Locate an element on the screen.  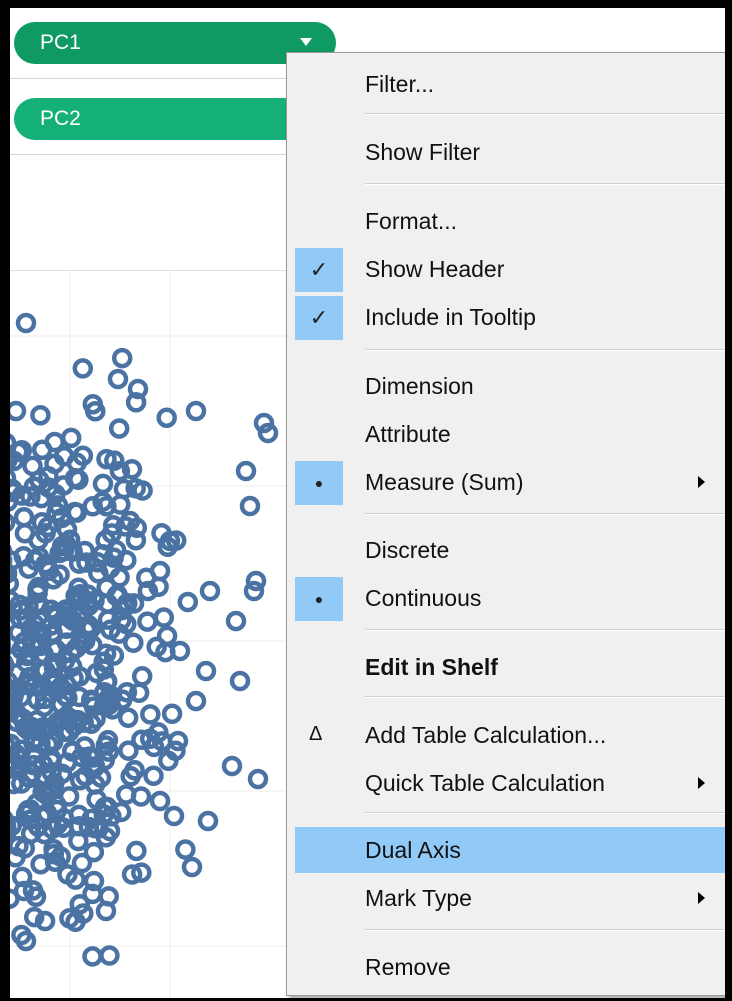
menu-item-include-in-tooltip: ✓ Include in Tooltip is located at coordinates (506, 317).